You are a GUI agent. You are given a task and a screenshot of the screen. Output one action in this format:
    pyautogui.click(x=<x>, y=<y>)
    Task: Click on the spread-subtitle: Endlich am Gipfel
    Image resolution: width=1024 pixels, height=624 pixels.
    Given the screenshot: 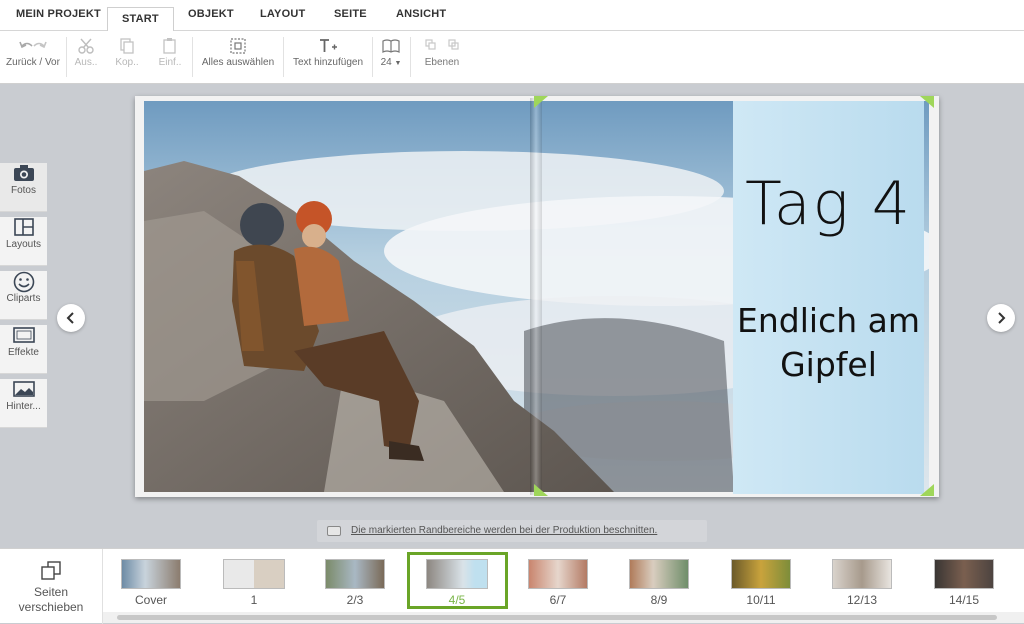 What is the action you would take?
    pyautogui.click(x=828, y=343)
    